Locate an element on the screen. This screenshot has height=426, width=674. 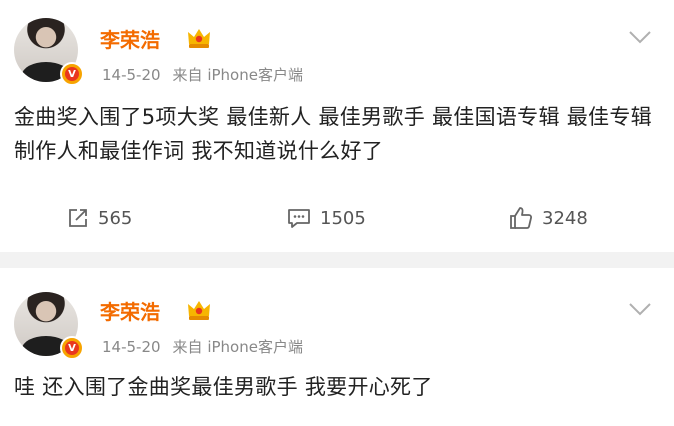
comment-button: 1505 is located at coordinates (326, 218).